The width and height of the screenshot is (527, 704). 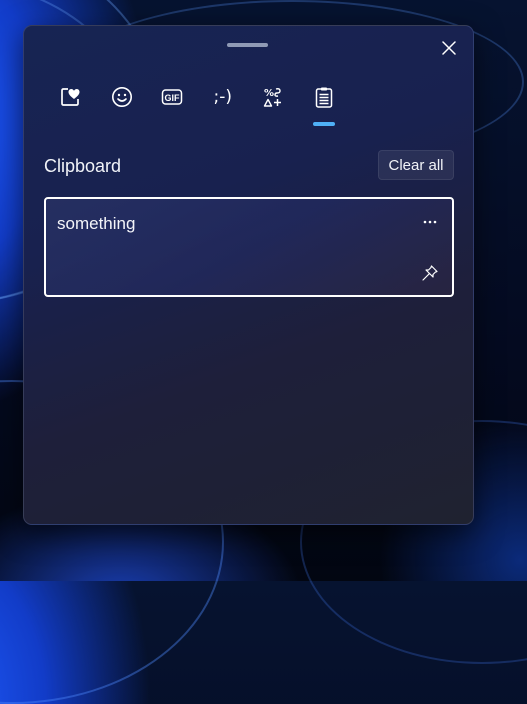 I want to click on pin-icon, so click(x=430, y=273).